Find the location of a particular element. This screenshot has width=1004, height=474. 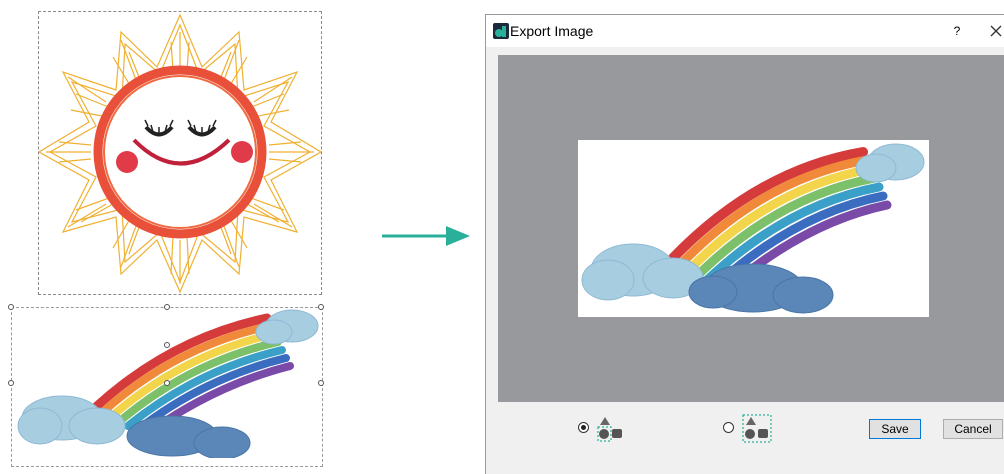

help-button: ? is located at coordinates (957, 31).